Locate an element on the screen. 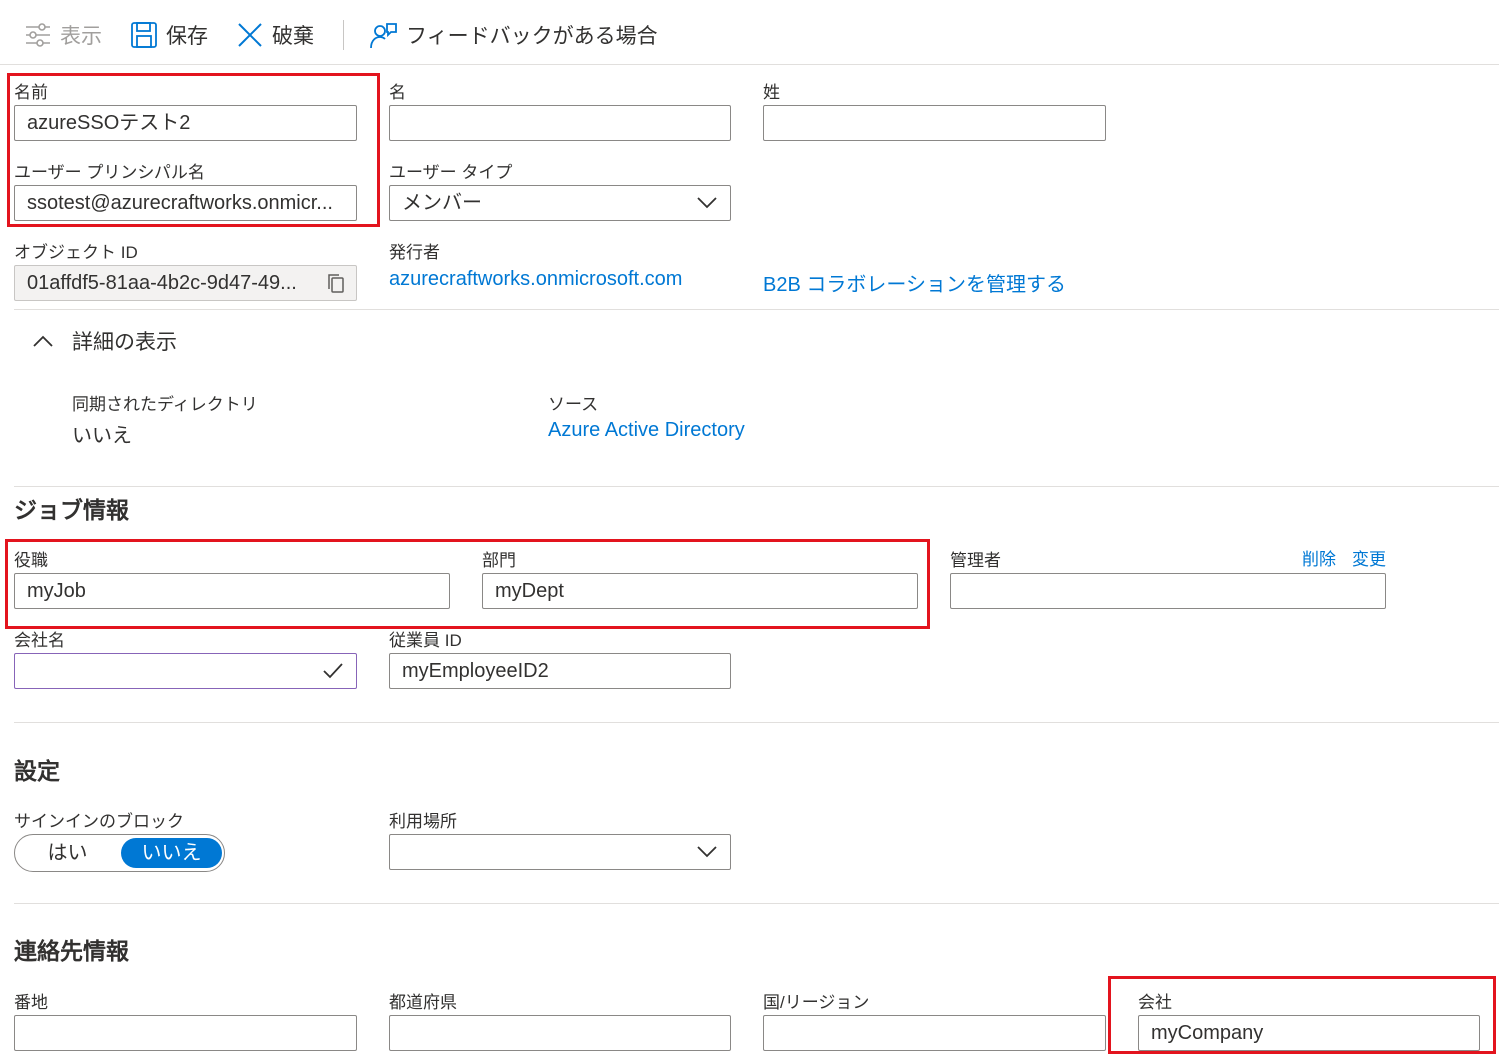  source-label: ソース is located at coordinates (573, 404).